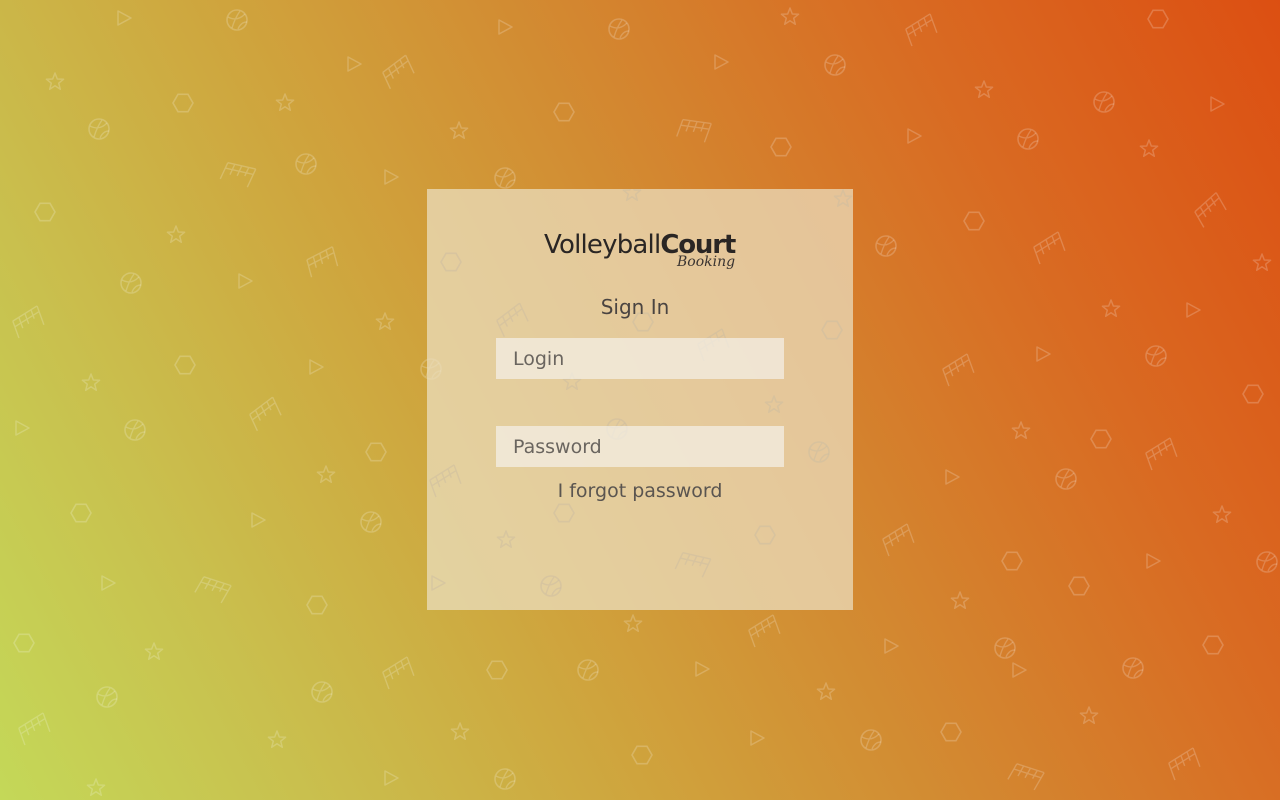 The image size is (1280, 800). What do you see at coordinates (640, 358) in the screenshot?
I see `login-input` at bounding box center [640, 358].